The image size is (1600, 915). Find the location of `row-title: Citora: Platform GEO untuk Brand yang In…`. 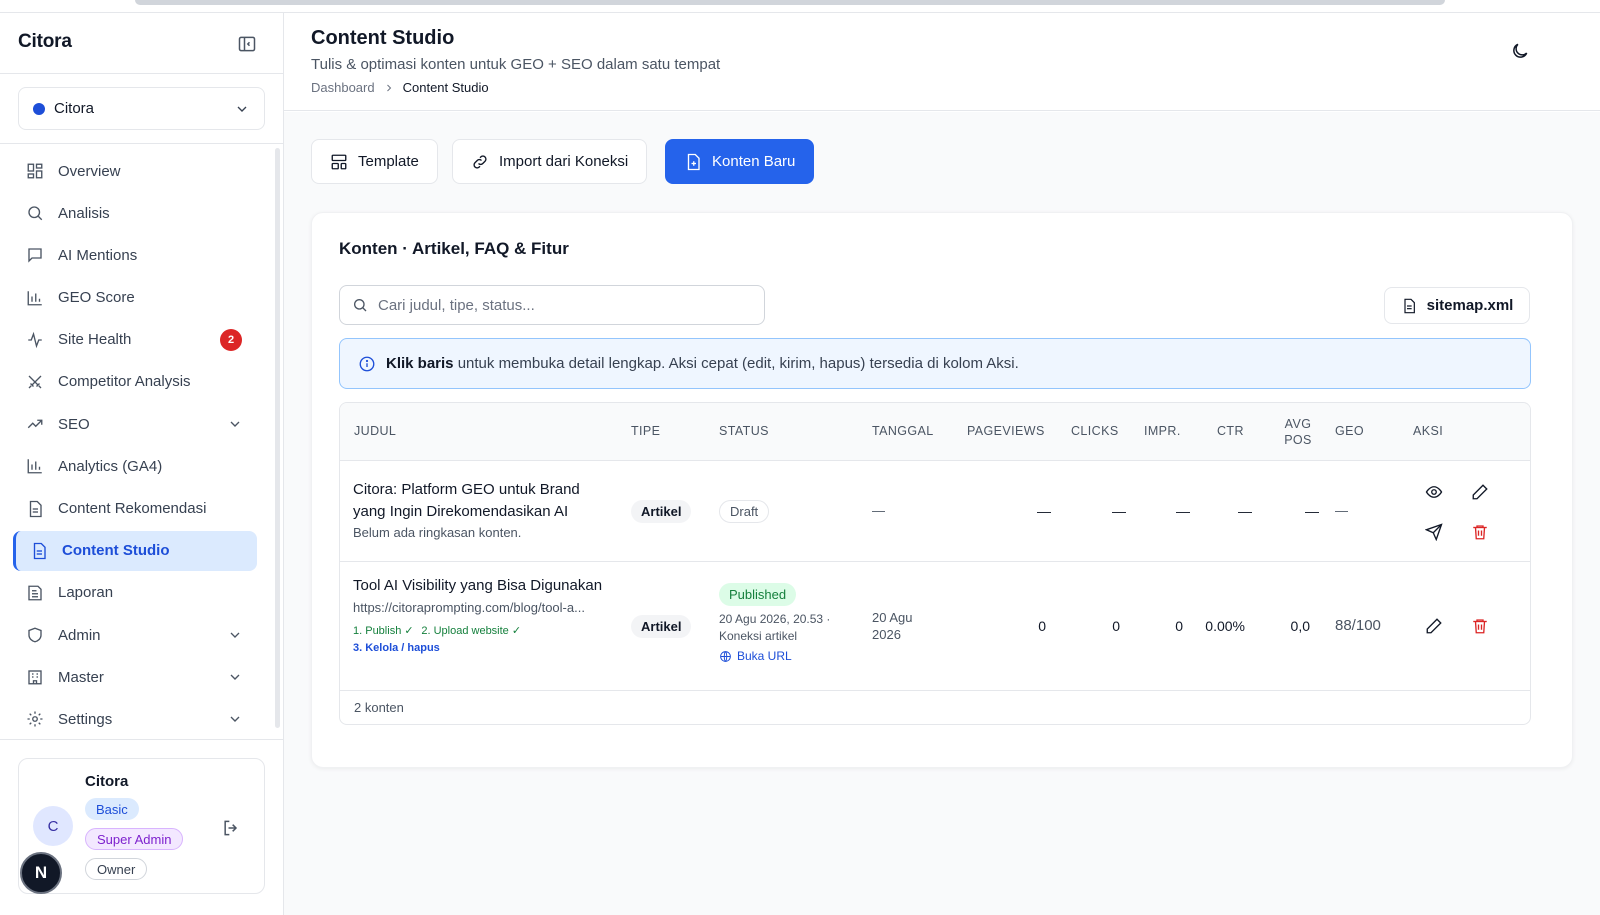

row-title: Citora: Platform GEO untuk Brand yang In… is located at coordinates (466, 500).